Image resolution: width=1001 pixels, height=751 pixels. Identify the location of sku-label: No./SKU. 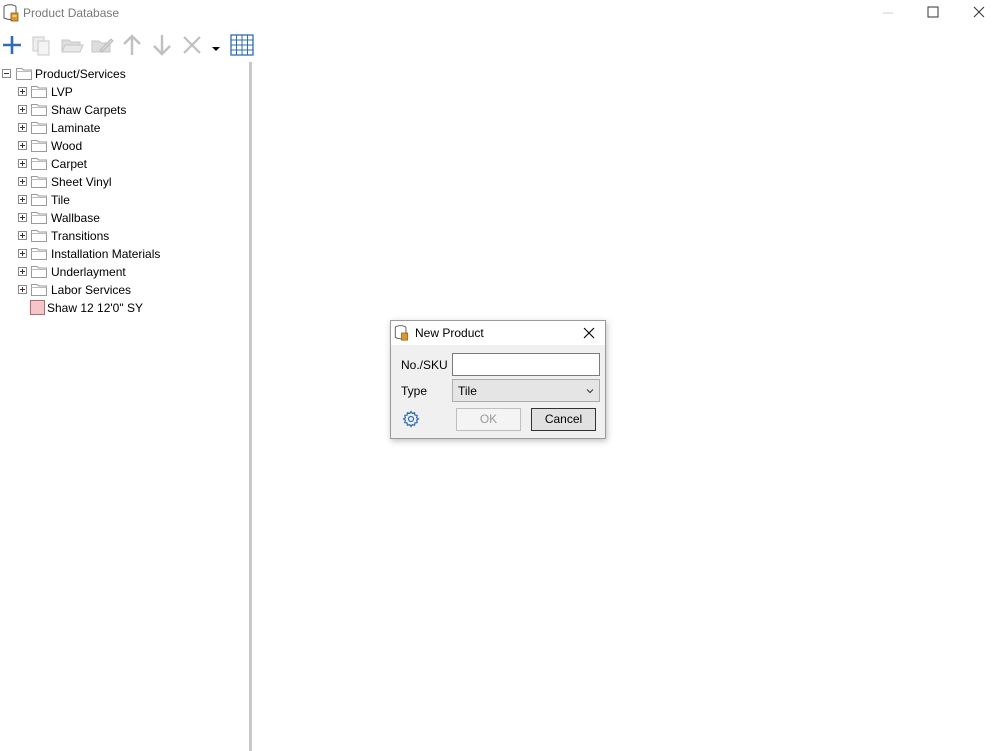
(424, 365).